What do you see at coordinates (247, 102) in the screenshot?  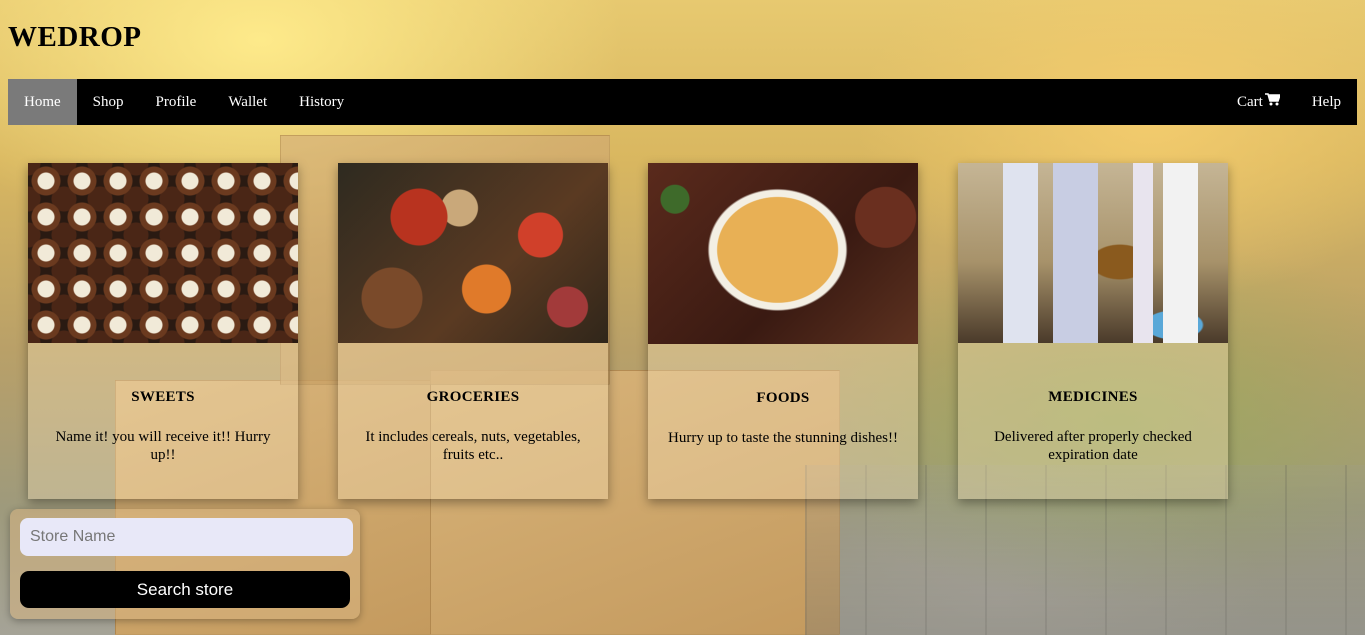 I see `nav-wallet: Wallet` at bounding box center [247, 102].